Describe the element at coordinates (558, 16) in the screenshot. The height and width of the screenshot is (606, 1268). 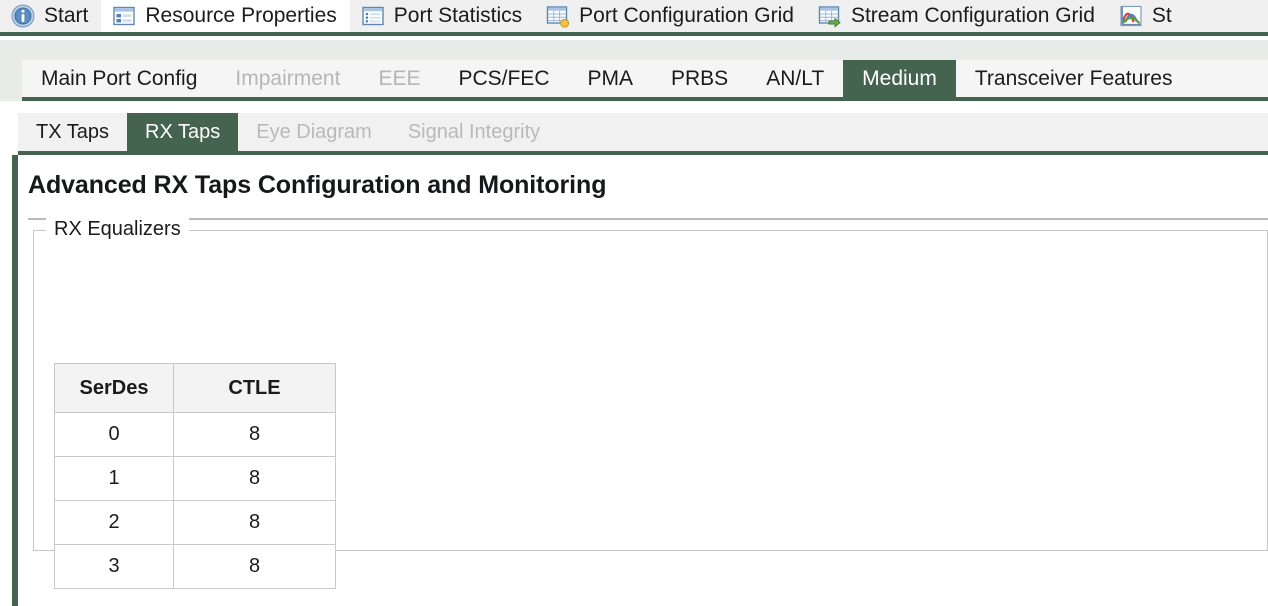
I see `grid-gold-badge-icon` at that location.